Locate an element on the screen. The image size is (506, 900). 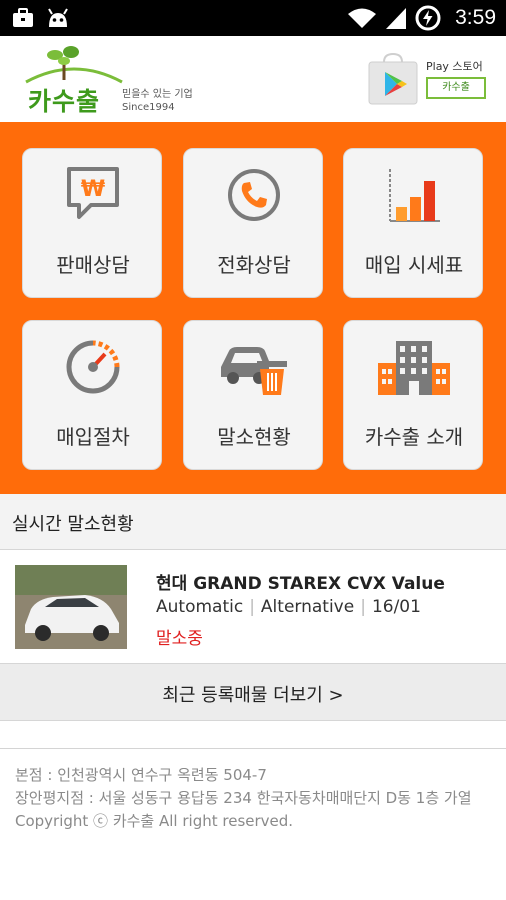
bar-chart-icon is located at coordinates (414, 195).